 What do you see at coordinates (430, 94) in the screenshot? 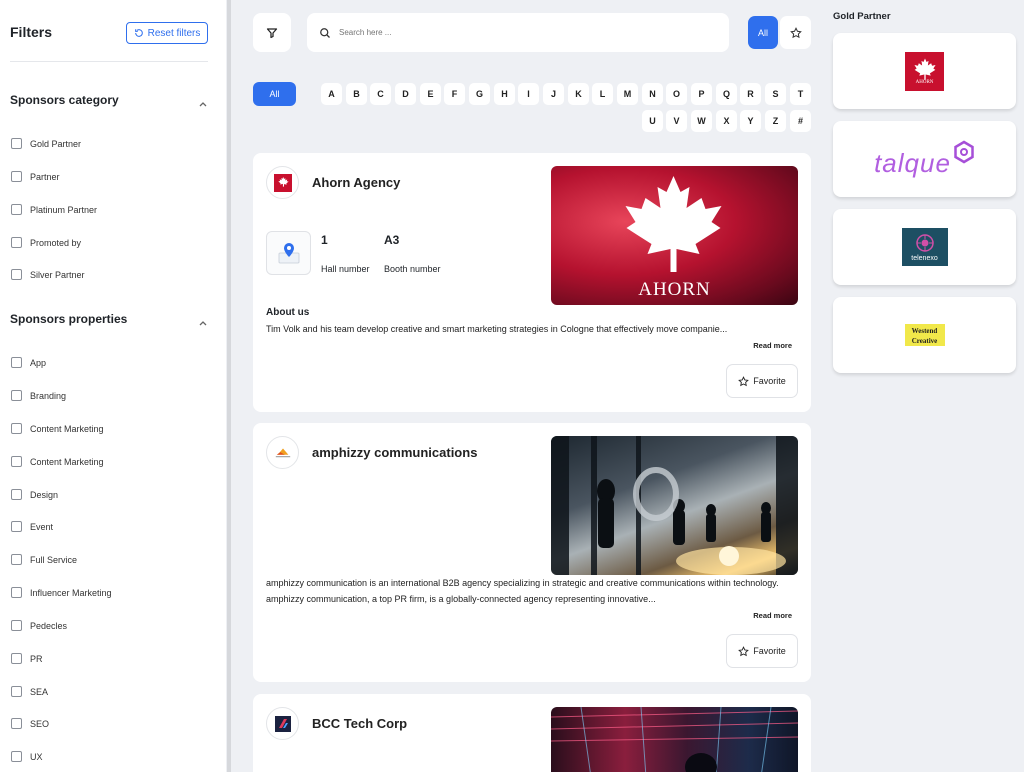
I see `letter-e-button: E` at bounding box center [430, 94].